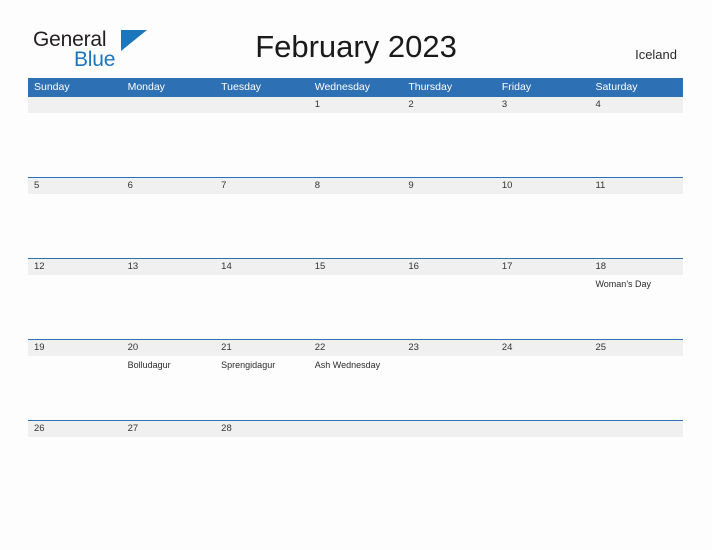  I want to click on event-label: Ash Wednesday, so click(347, 365).